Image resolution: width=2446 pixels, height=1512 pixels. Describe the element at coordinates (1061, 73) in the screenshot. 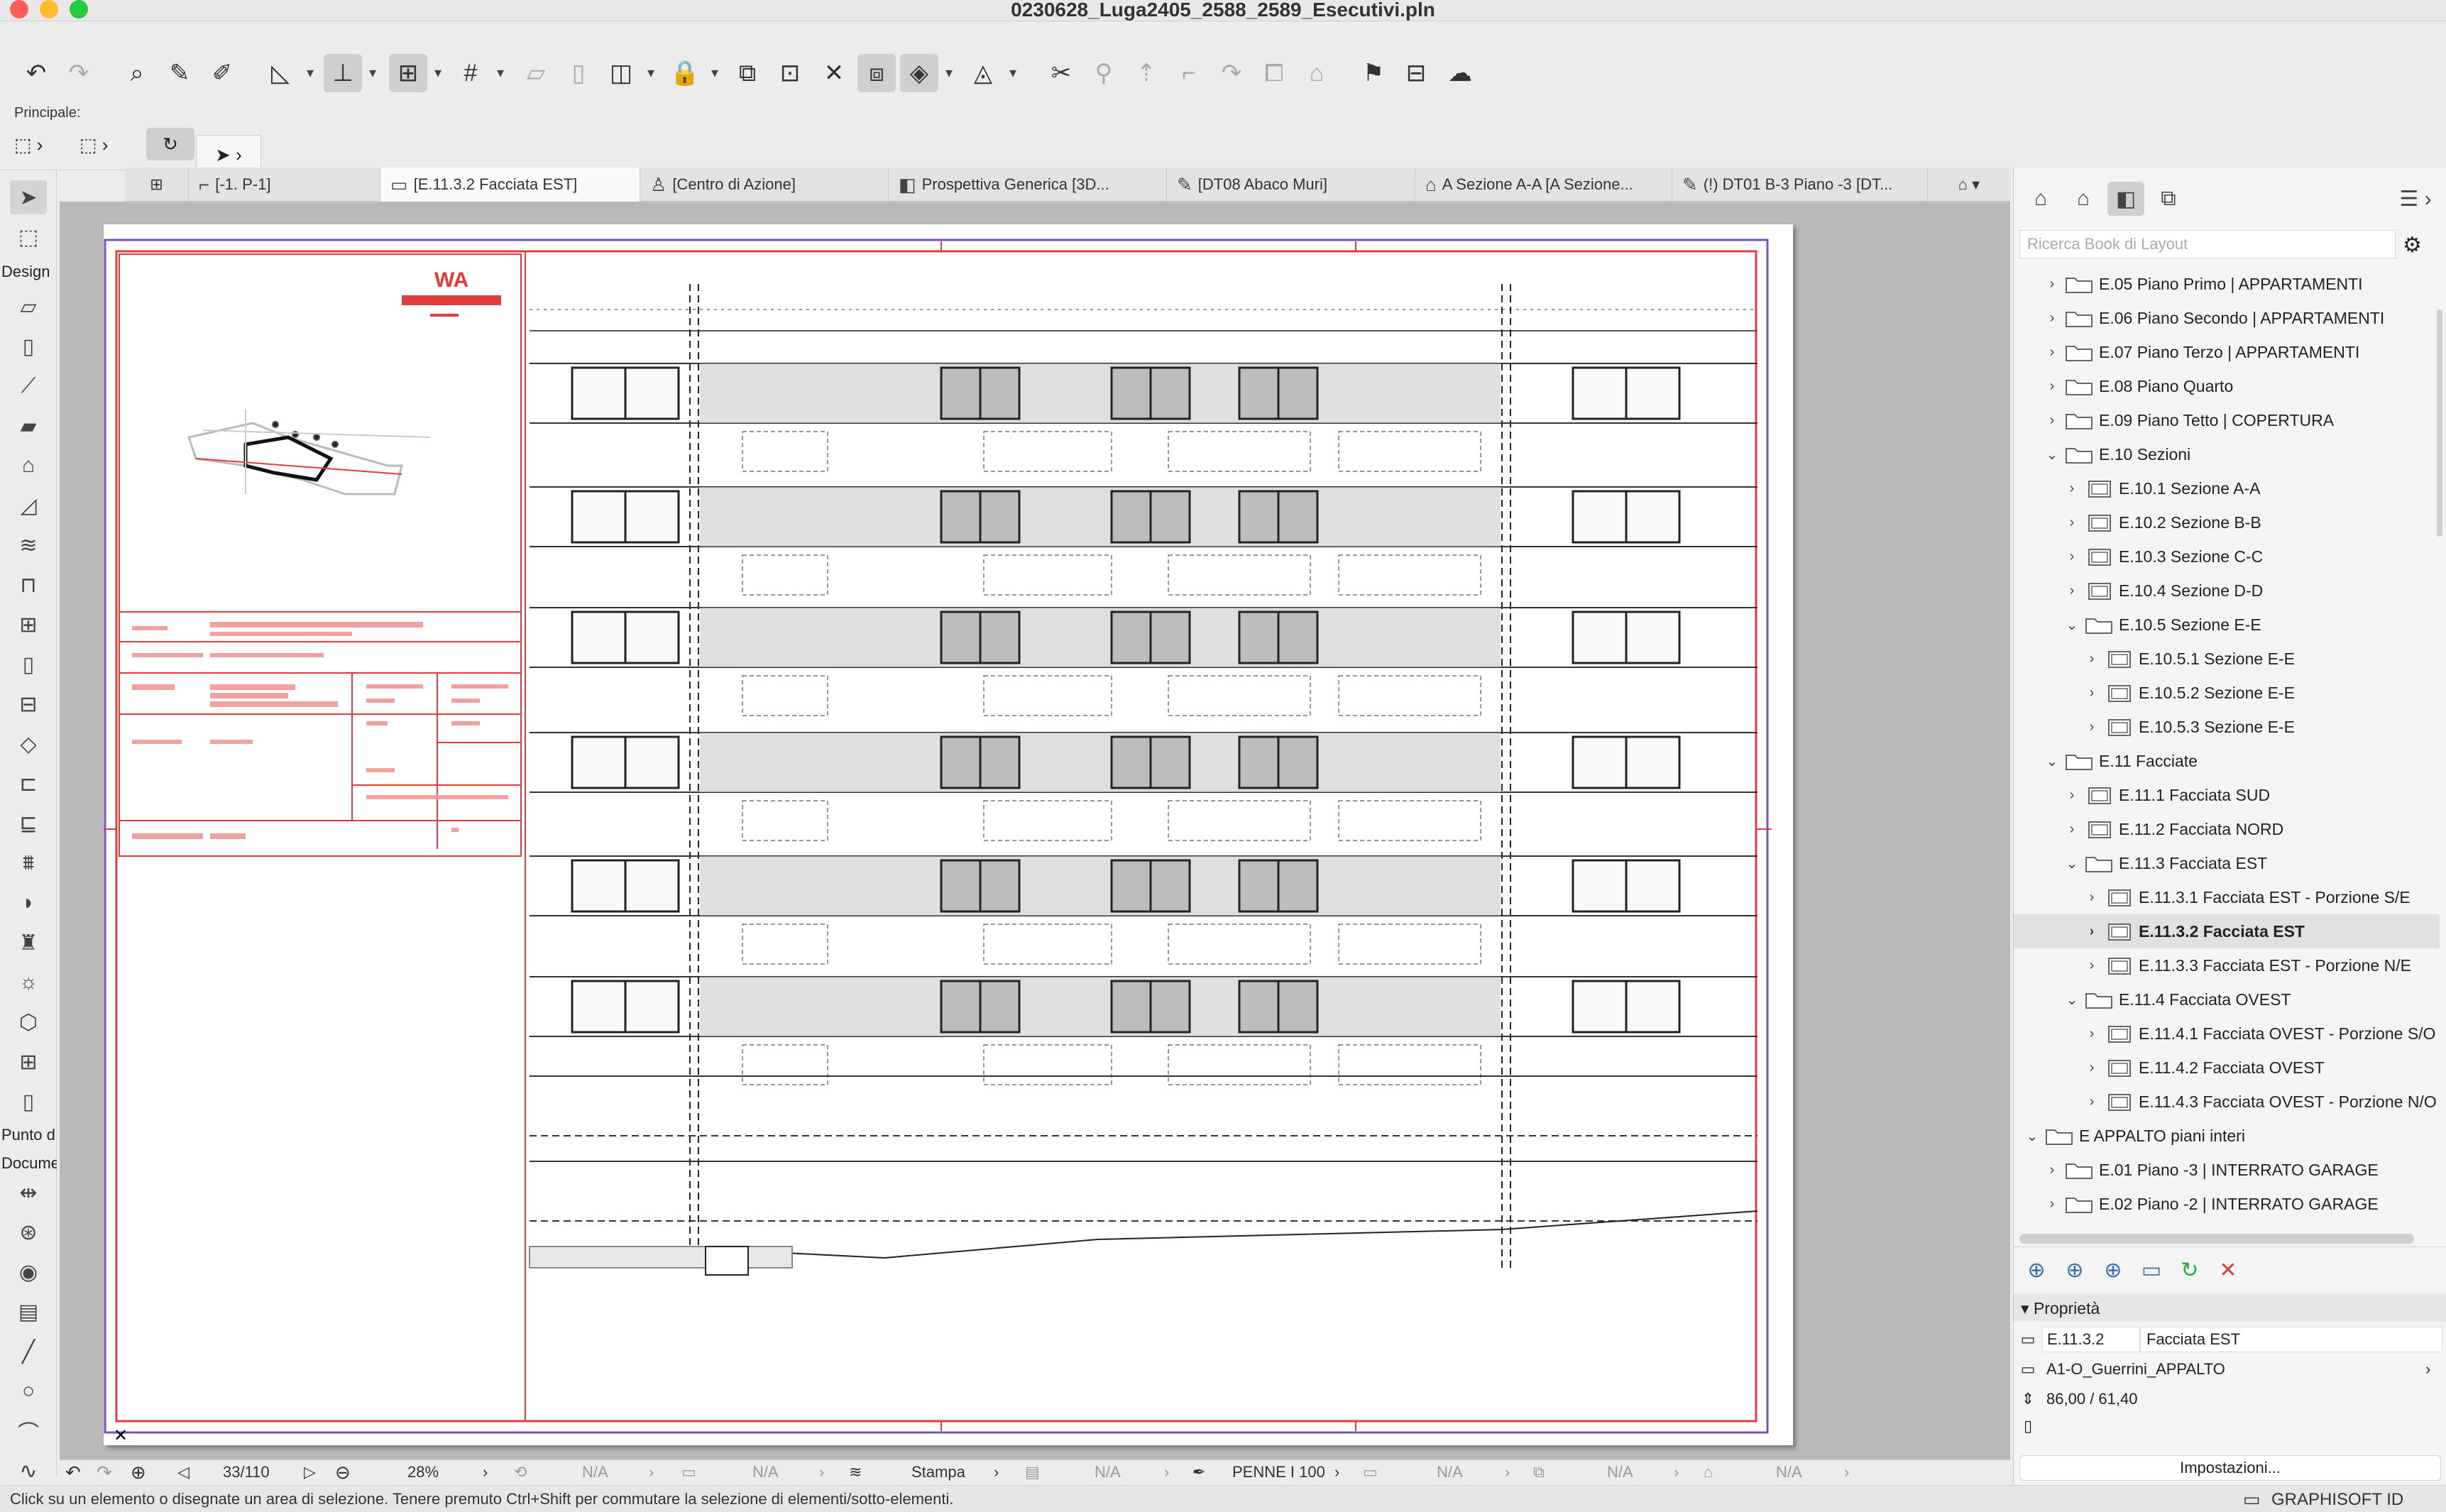

I see `scissors-icon: ✂` at that location.